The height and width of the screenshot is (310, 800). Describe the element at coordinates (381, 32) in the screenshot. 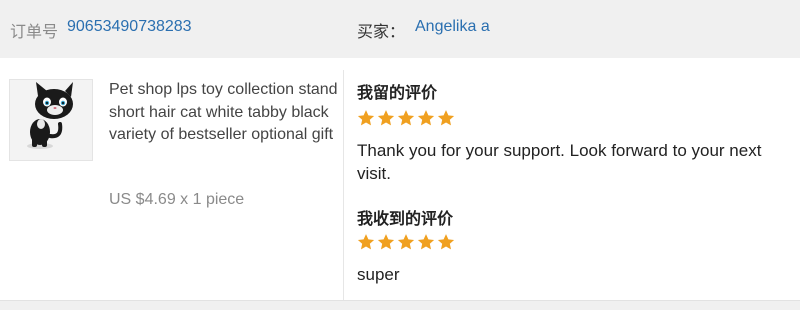

I see `buyer-label: 买家：` at that location.